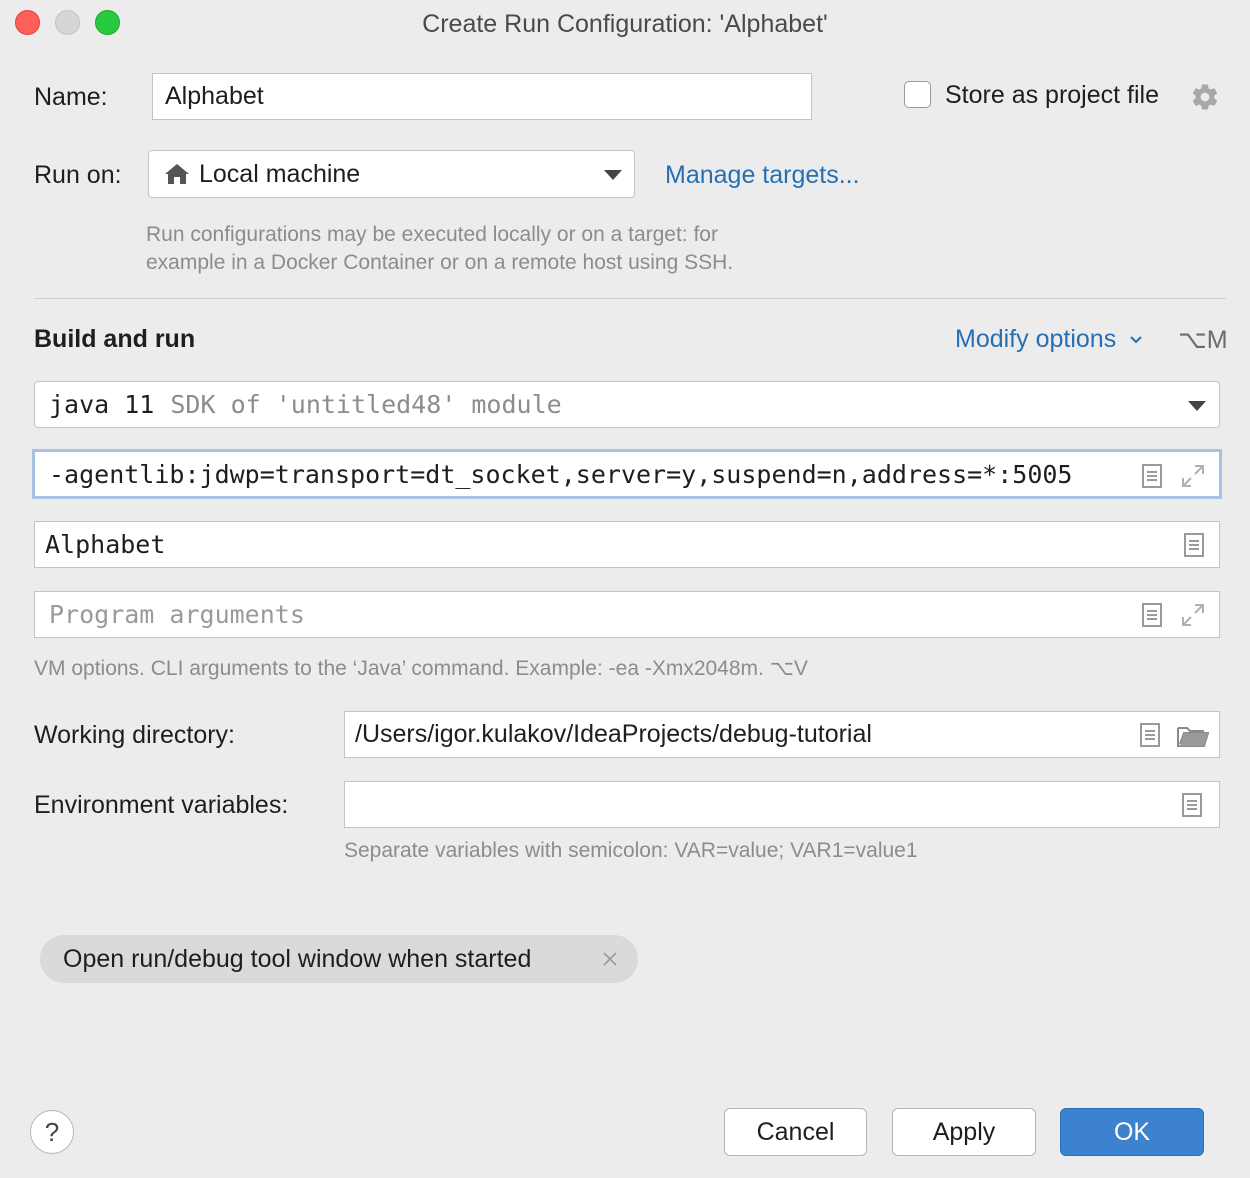 The image size is (1250, 1178). What do you see at coordinates (1052, 95) in the screenshot?
I see `store-as-project-file-label: Store as project file` at bounding box center [1052, 95].